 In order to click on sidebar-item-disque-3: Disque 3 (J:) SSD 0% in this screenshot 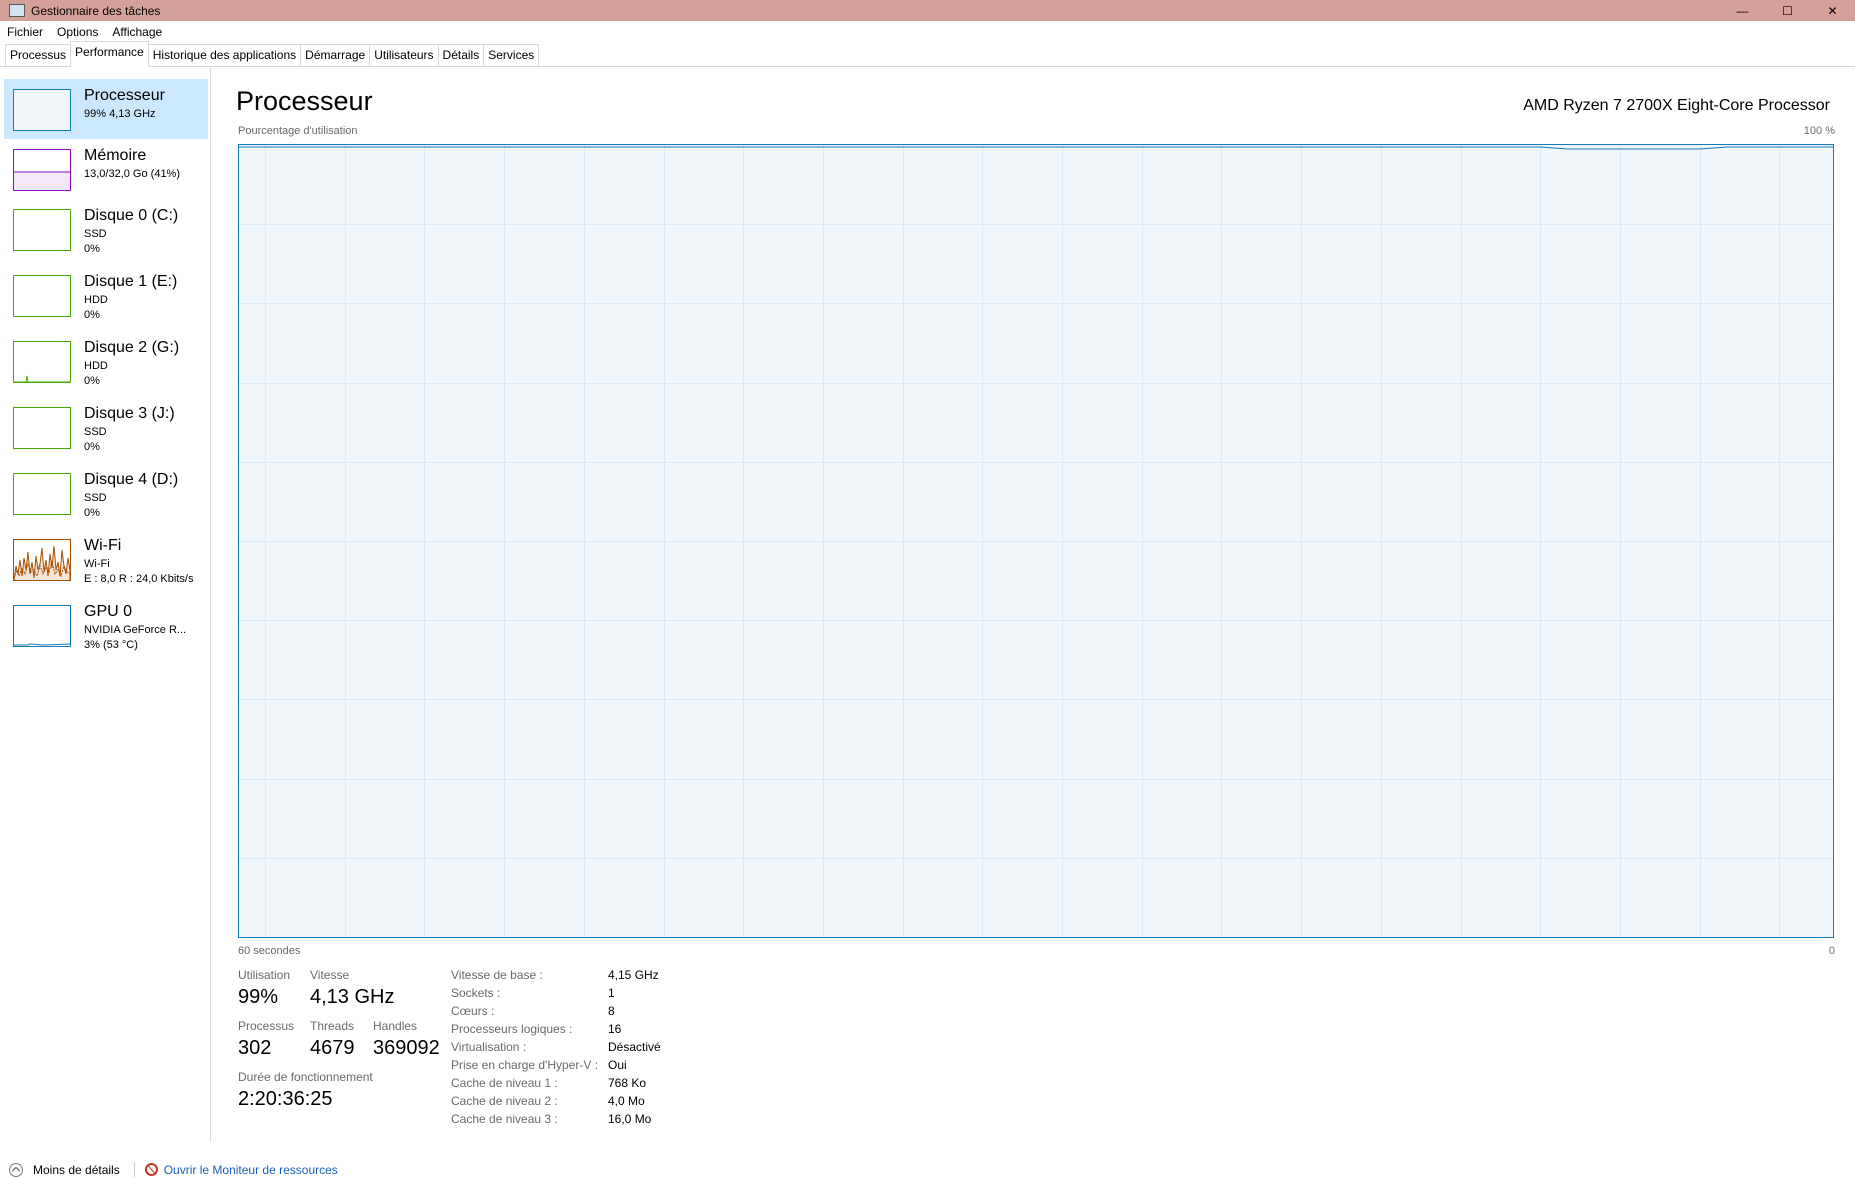, I will do `click(106, 427)`.